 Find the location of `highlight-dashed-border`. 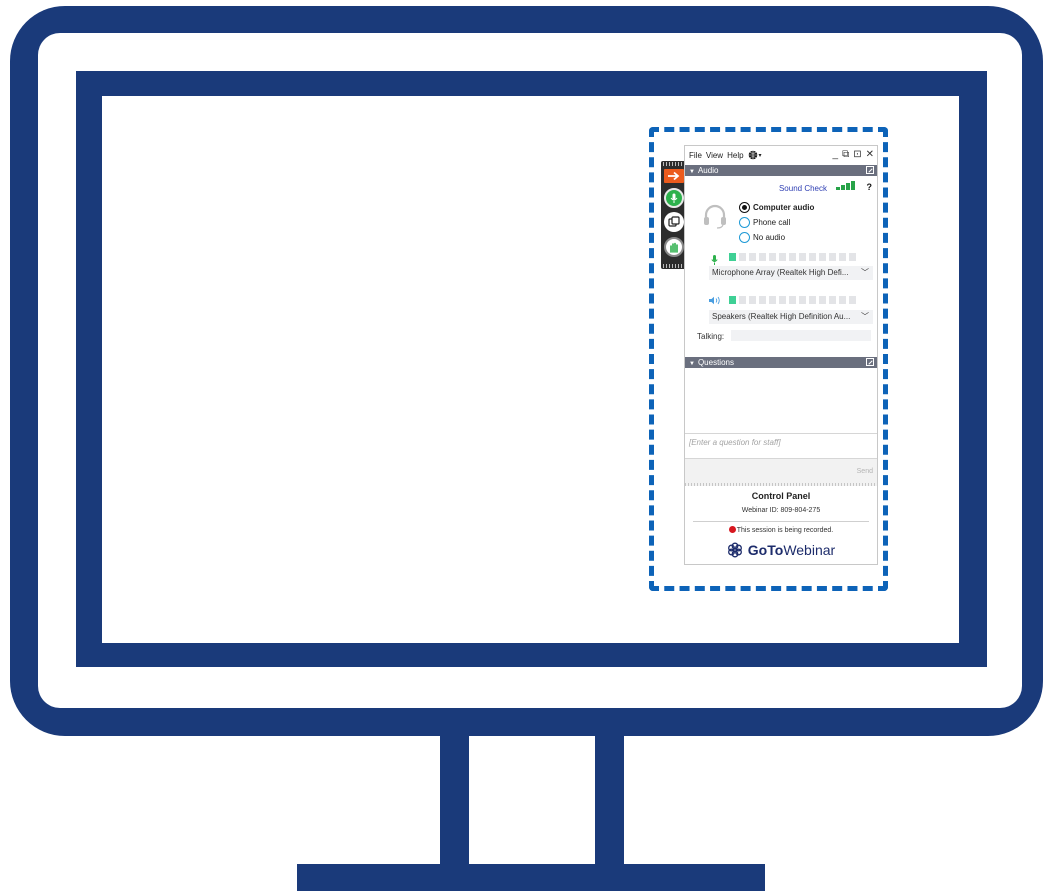

highlight-dashed-border is located at coordinates (768, 359).